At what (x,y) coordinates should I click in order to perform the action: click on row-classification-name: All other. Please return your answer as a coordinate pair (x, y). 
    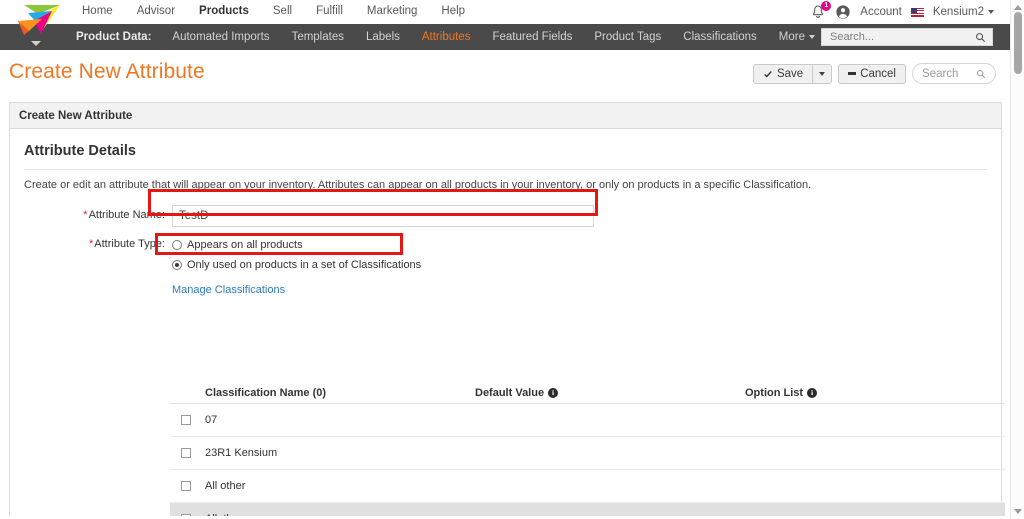
    Looking at the image, I should click on (225, 486).